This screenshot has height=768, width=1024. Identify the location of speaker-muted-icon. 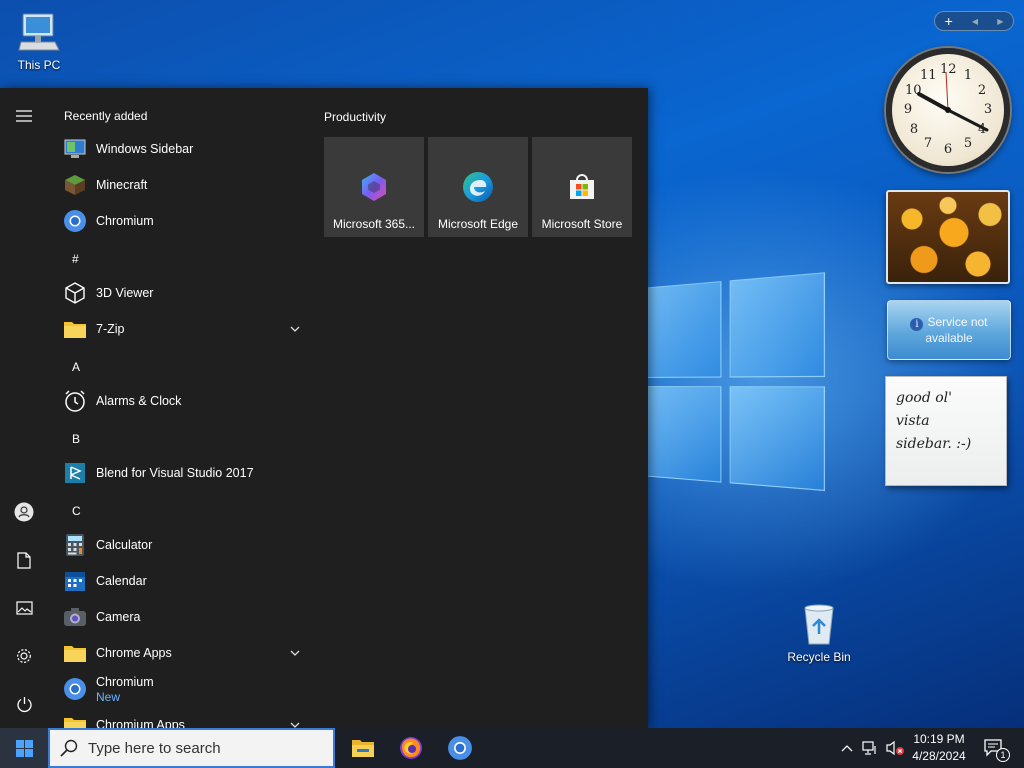
(895, 748).